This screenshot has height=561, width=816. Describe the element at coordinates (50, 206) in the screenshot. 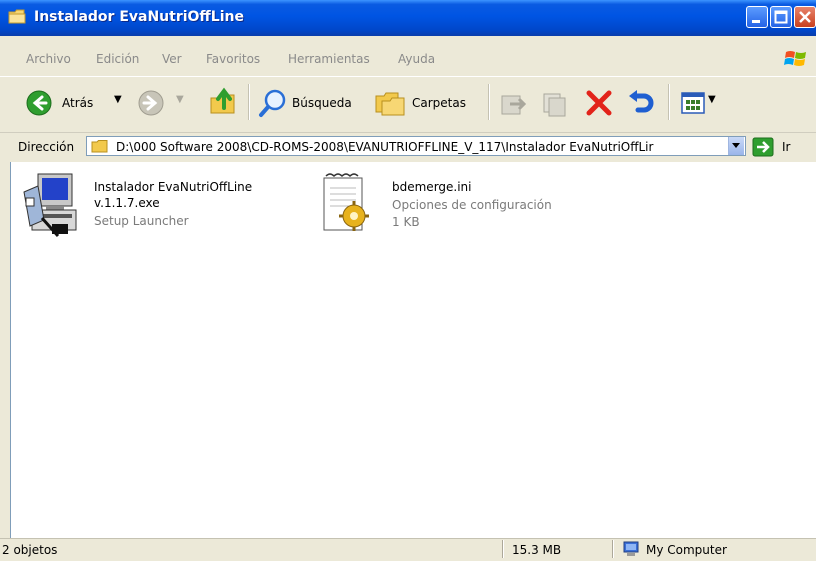

I see `setup-installer-icon` at that location.